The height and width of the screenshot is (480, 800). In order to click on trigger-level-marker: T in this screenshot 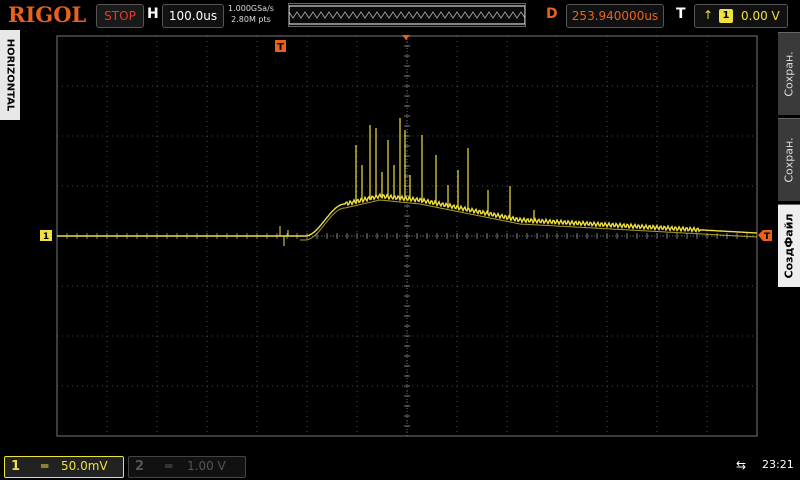, I will do `click(765, 236)`.